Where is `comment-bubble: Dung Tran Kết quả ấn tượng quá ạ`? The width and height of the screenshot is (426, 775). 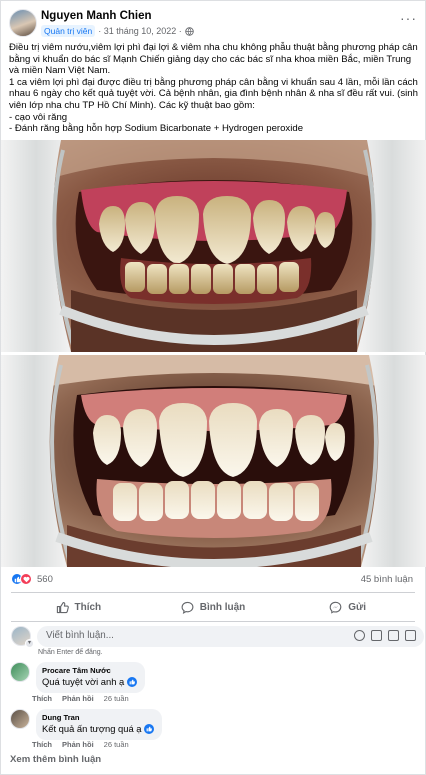 comment-bubble: Dung Tran Kết quả ấn tượng quá ạ is located at coordinates (99, 724).